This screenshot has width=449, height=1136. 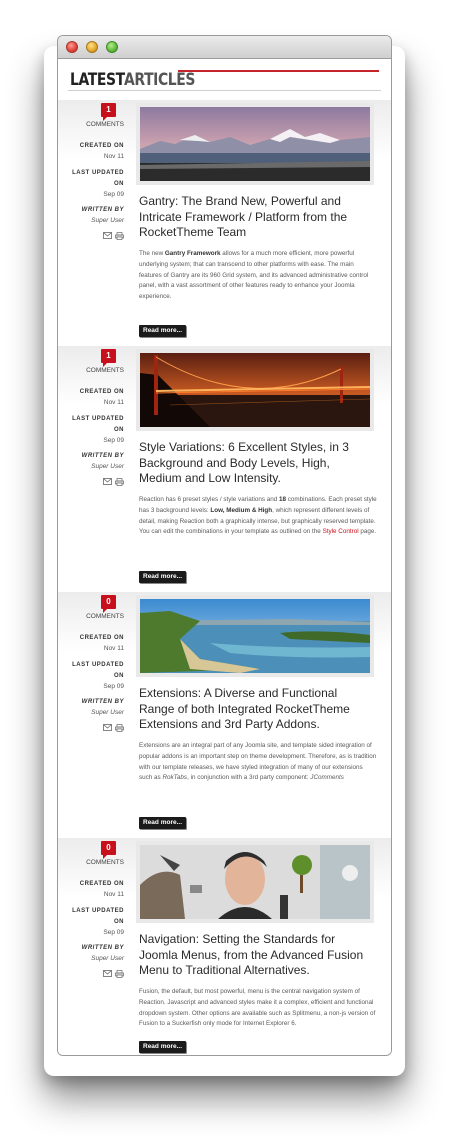 I want to click on style-control-link: Style Control, so click(x=341, y=531).